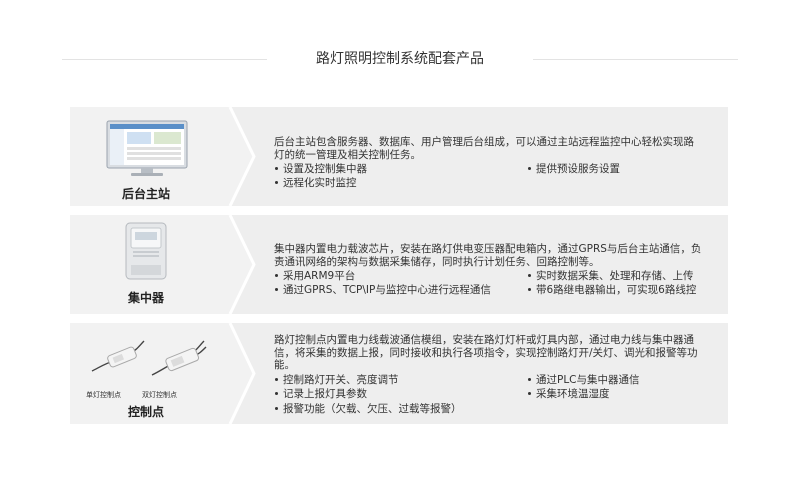 The image size is (800, 479). What do you see at coordinates (635, 59) in the screenshot?
I see `title-divider-right` at bounding box center [635, 59].